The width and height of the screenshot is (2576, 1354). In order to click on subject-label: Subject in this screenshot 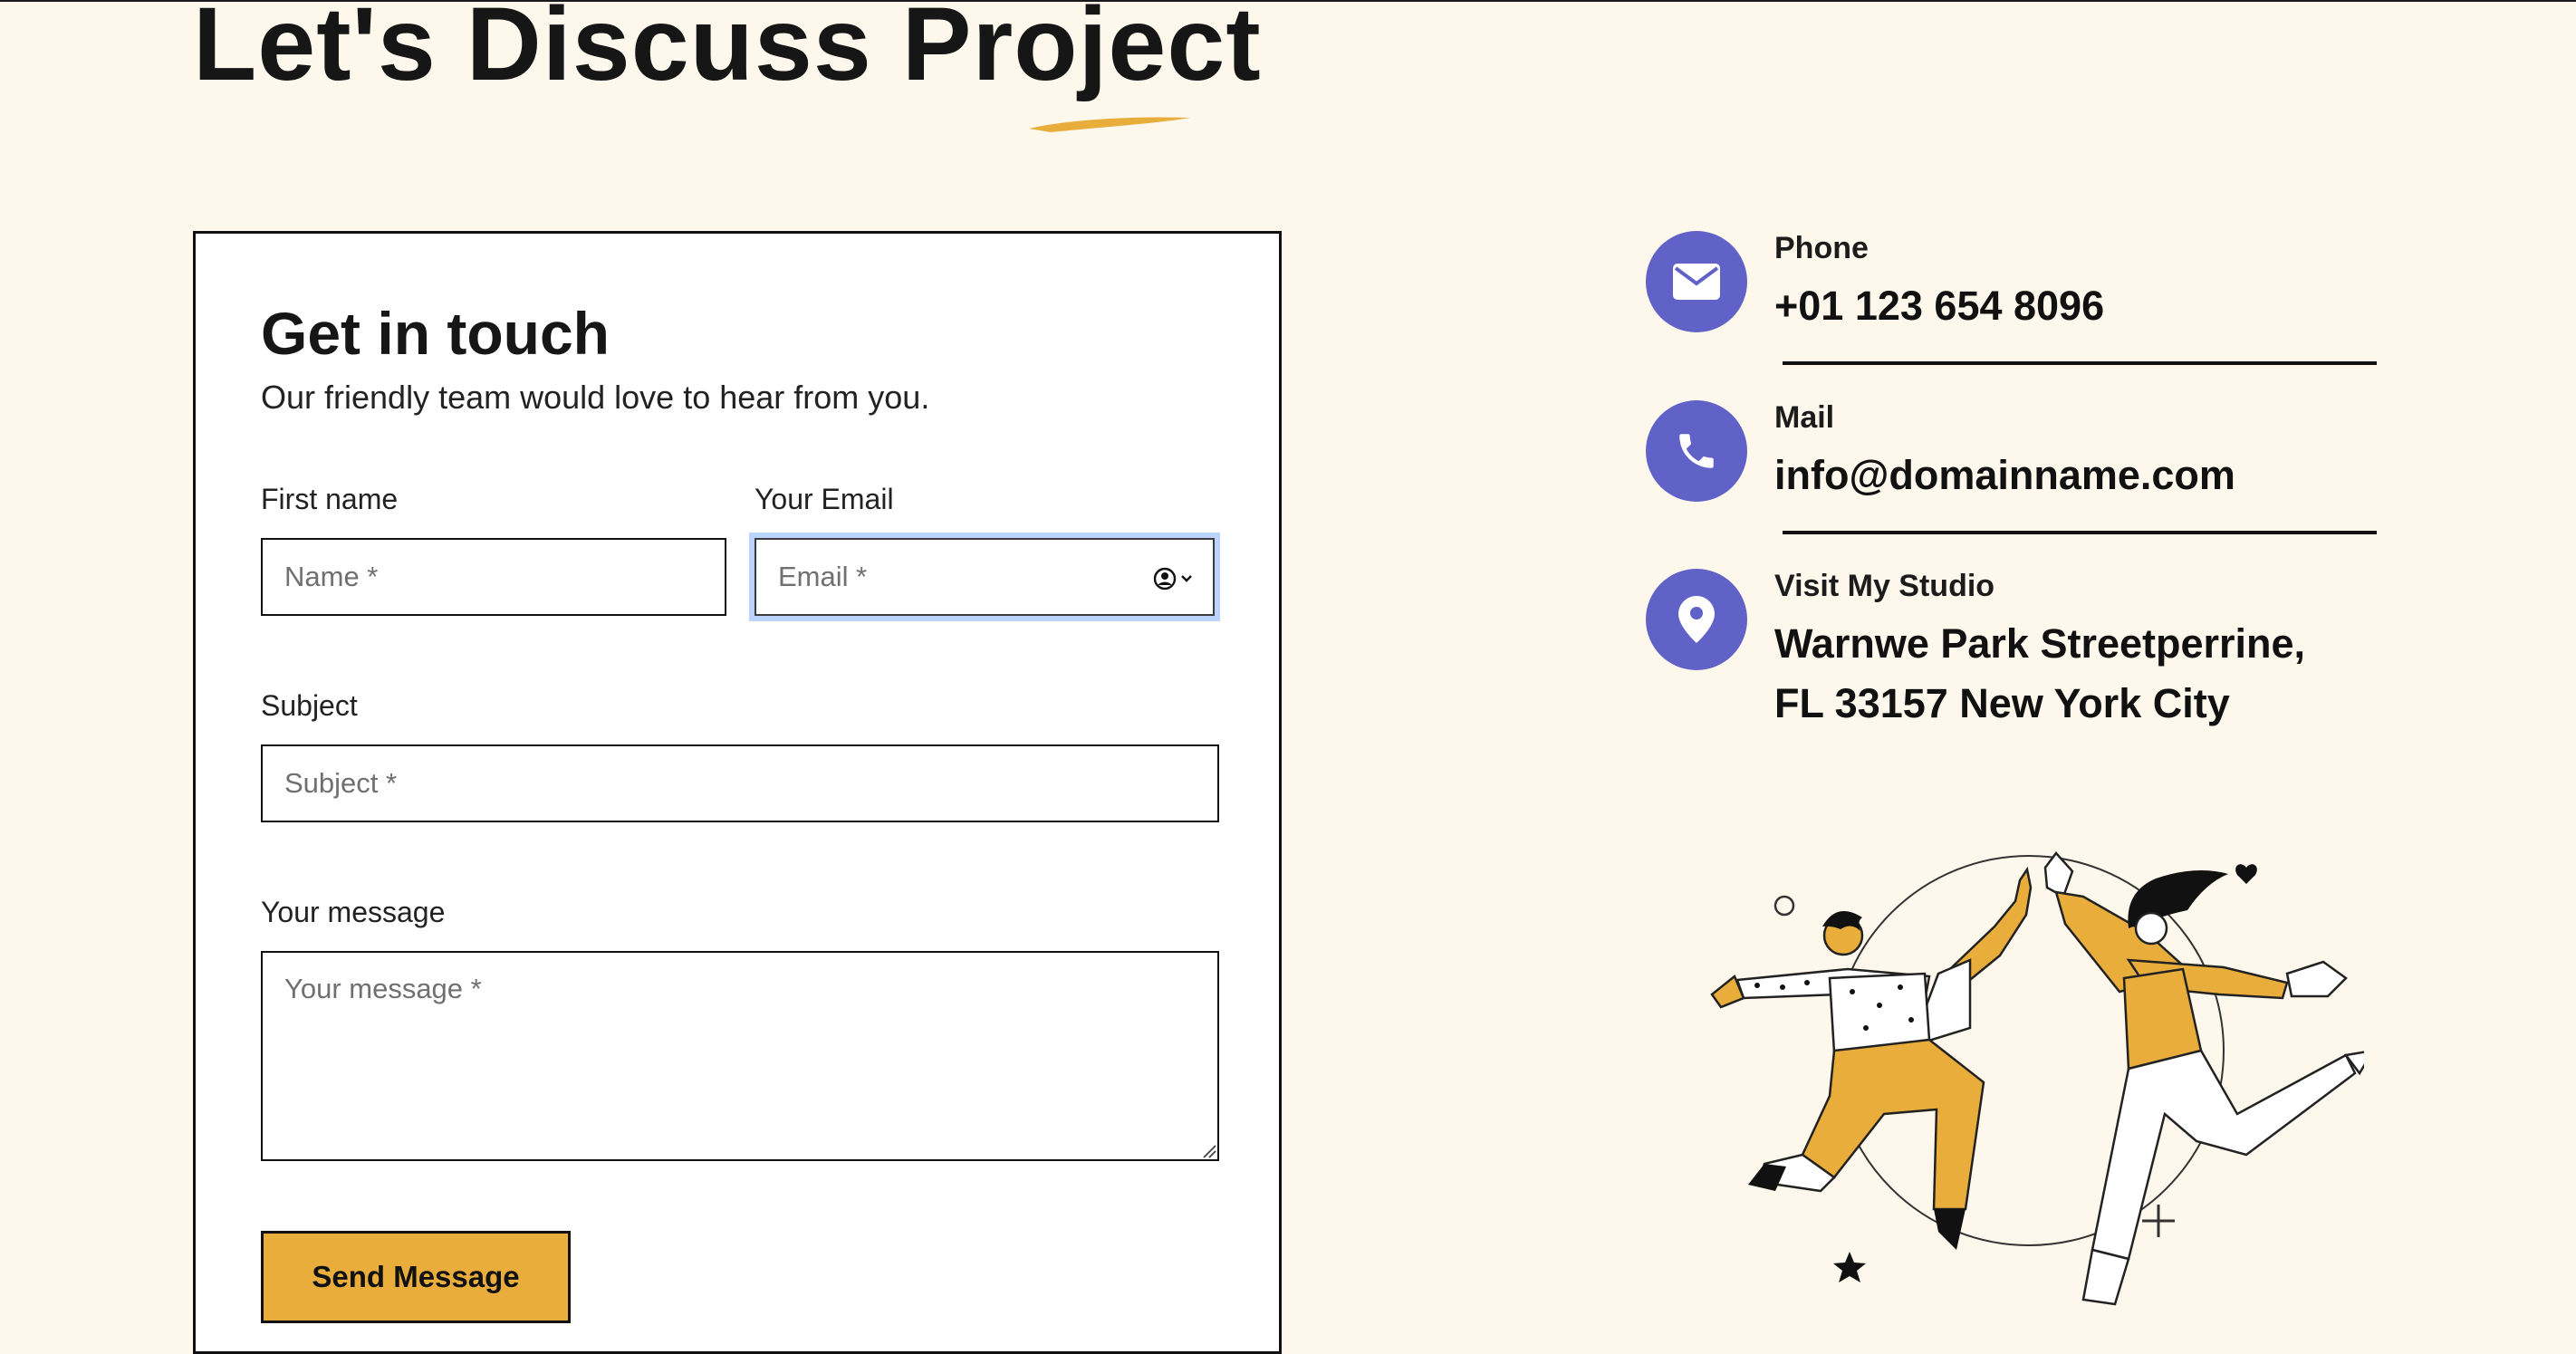, I will do `click(309, 706)`.